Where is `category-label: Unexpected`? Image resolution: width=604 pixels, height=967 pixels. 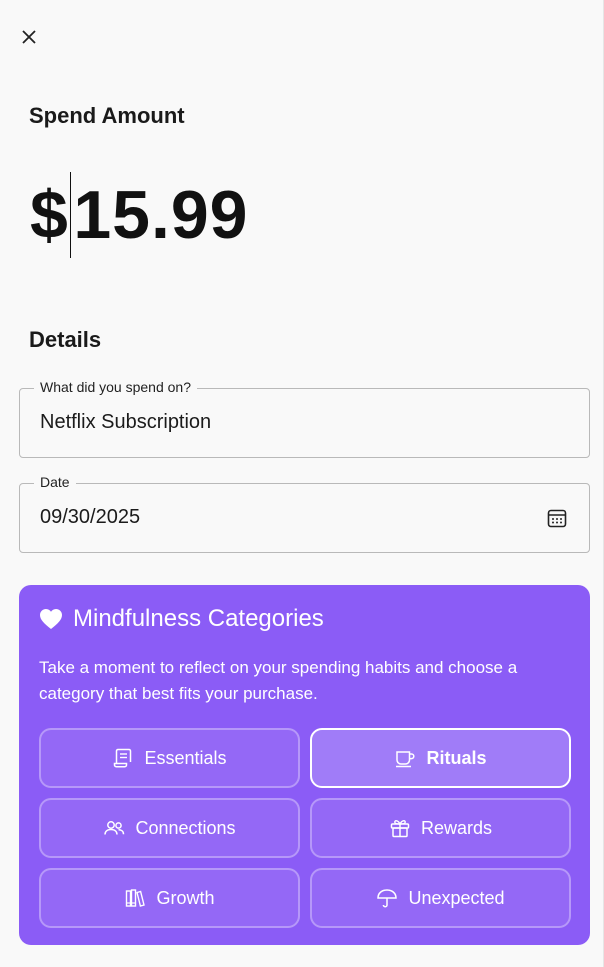
category-label: Unexpected is located at coordinates (456, 897).